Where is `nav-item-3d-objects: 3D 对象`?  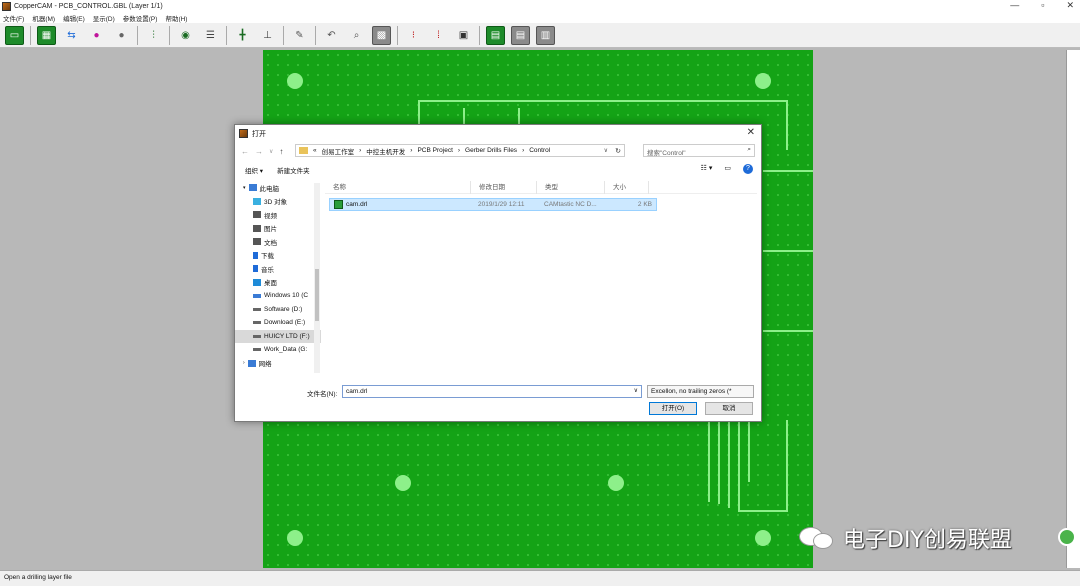 nav-item-3d-objects: 3D 对象 is located at coordinates (278, 202).